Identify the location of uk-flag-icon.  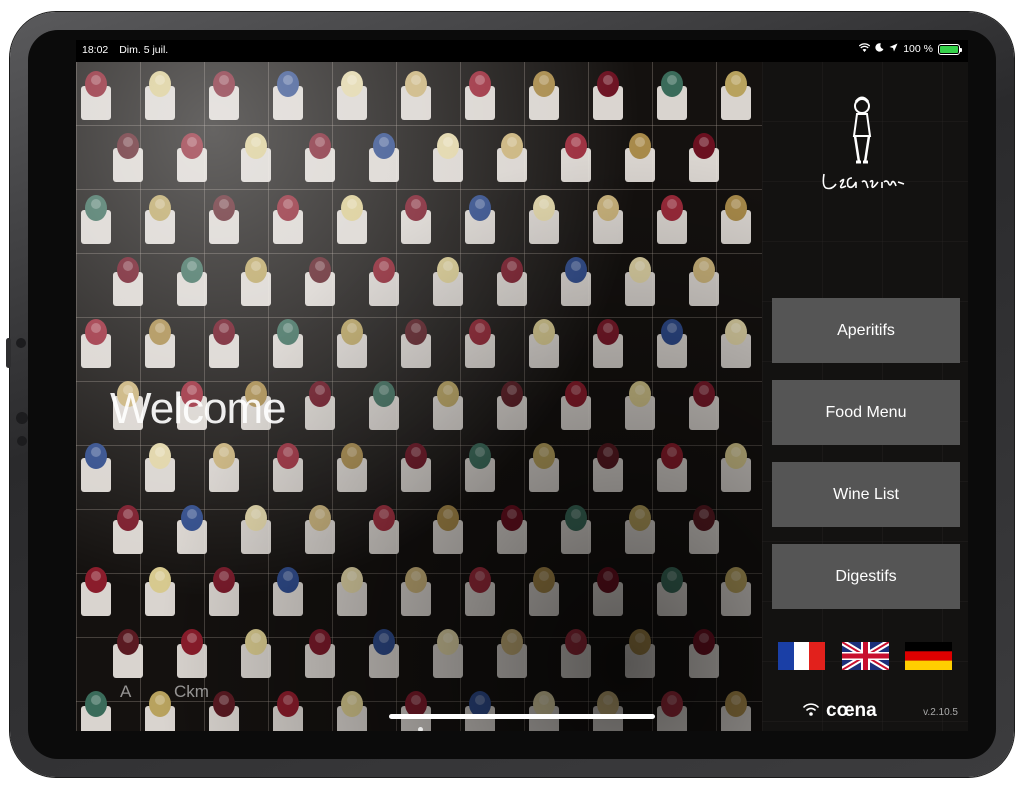
(865, 656).